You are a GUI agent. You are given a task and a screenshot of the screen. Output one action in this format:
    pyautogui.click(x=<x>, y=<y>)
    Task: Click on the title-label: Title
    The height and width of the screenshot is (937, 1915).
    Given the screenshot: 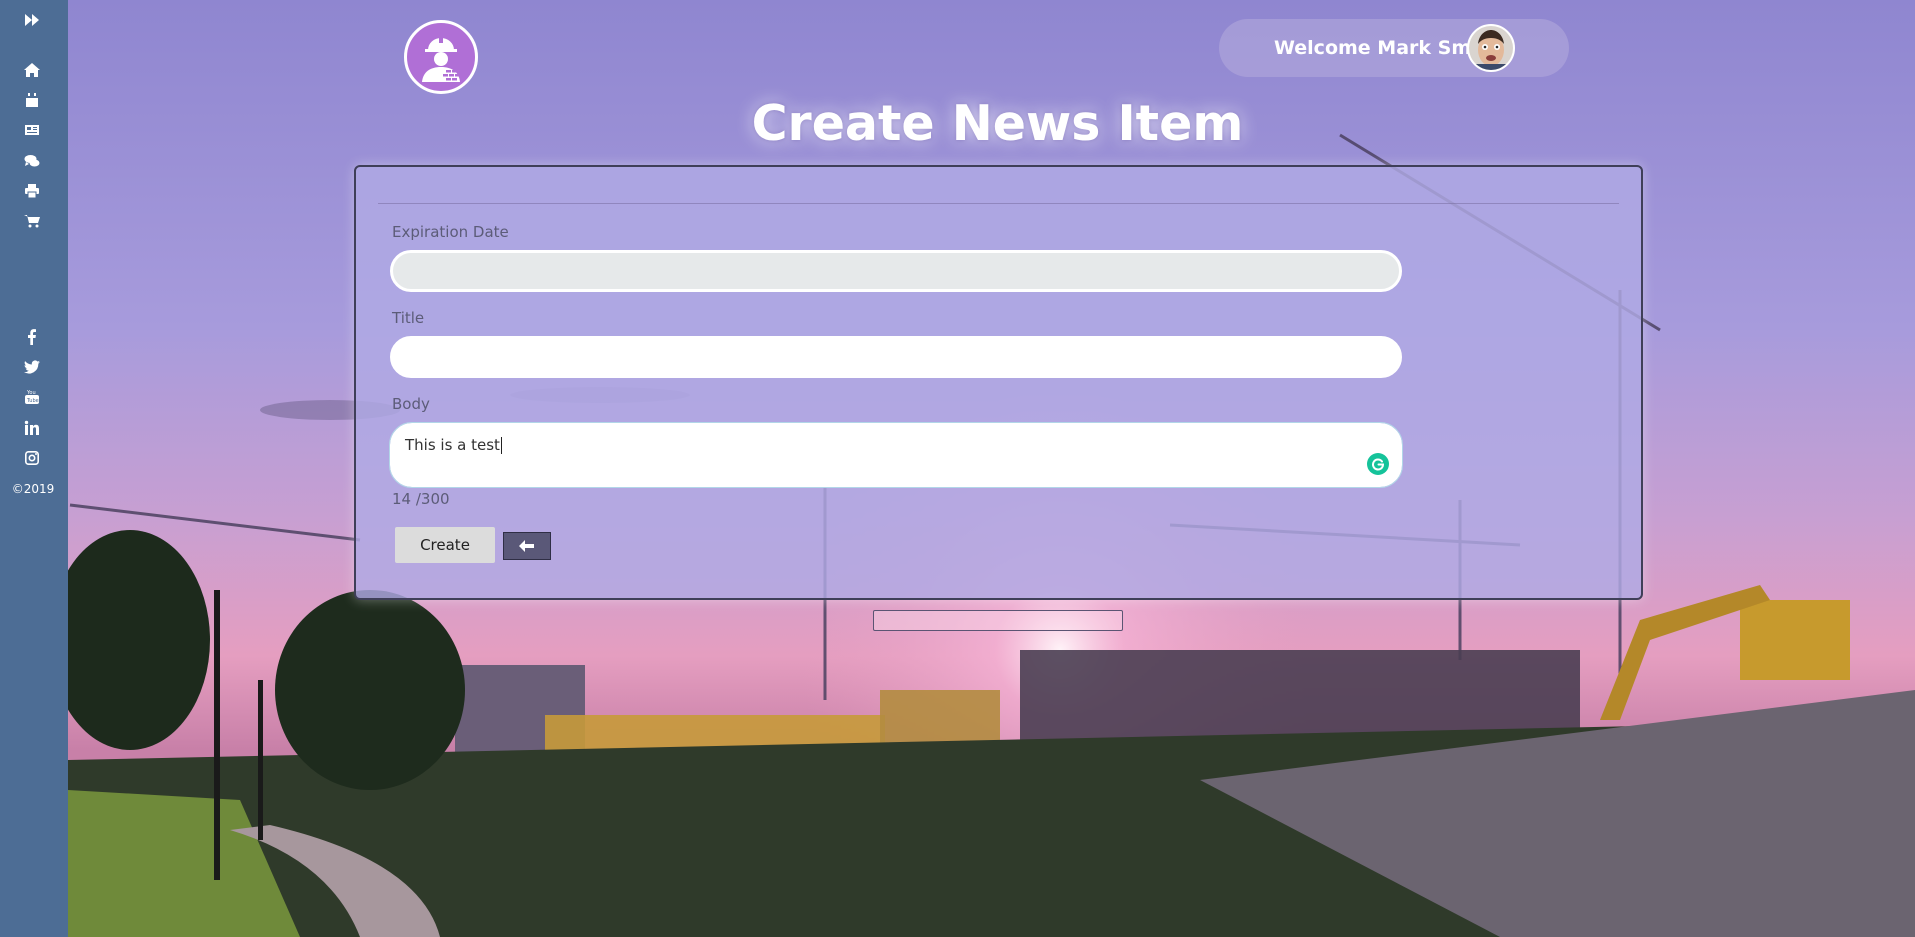 What is the action you would take?
    pyautogui.click(x=408, y=318)
    